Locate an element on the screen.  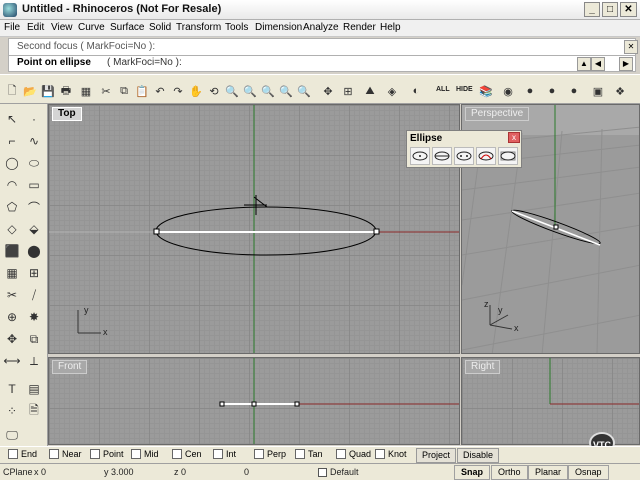
save-icon: 💾 is located at coordinates (48, 91).